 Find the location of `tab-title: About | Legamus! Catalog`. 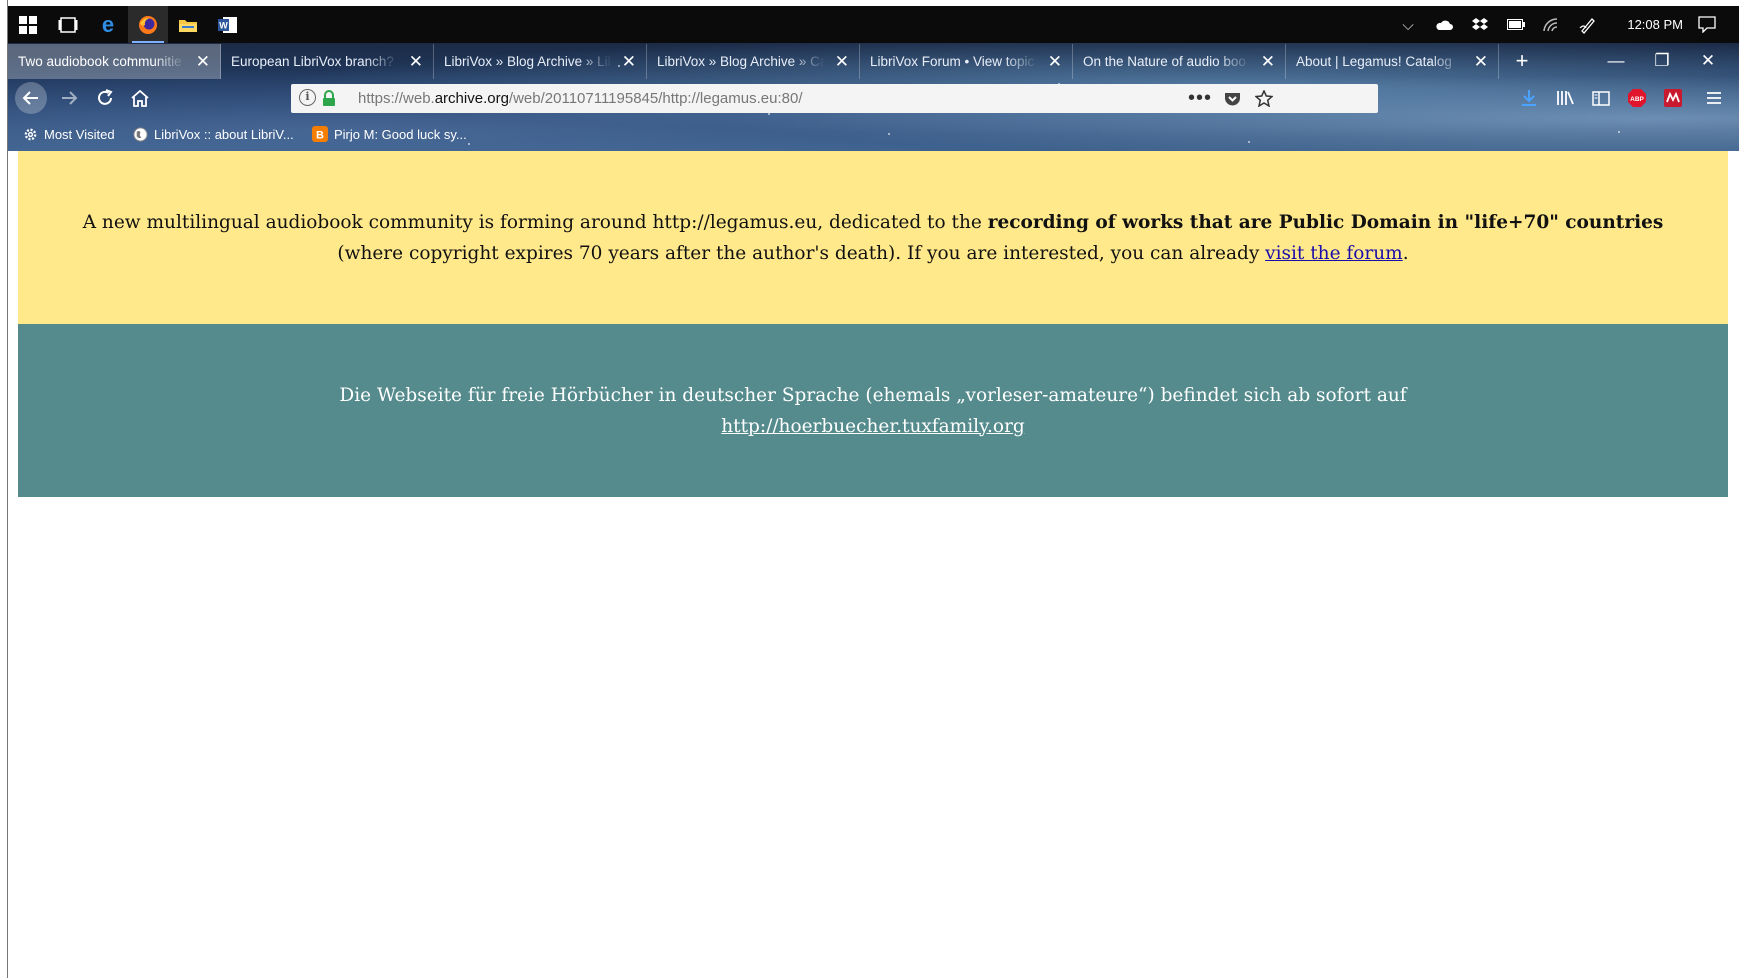

tab-title: About | Legamus! Catalog is located at coordinates (1374, 61).